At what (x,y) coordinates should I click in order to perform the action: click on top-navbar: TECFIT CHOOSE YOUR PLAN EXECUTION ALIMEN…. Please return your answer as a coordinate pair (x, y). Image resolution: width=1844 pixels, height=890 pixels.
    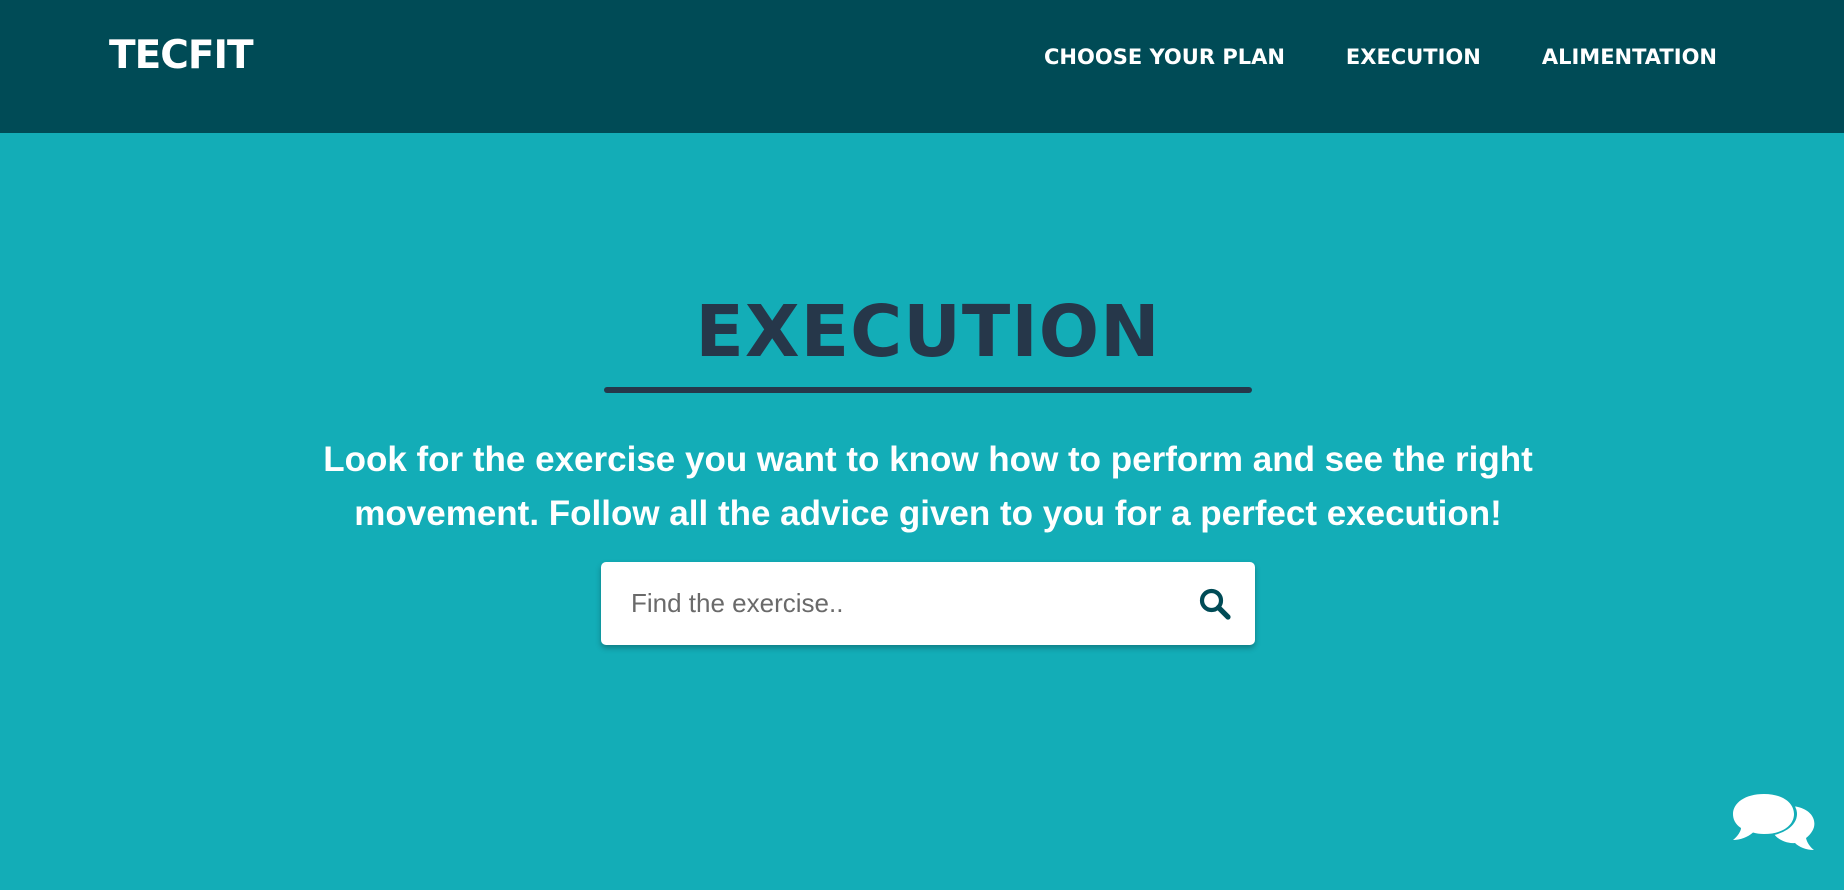
    Looking at the image, I should click on (922, 66).